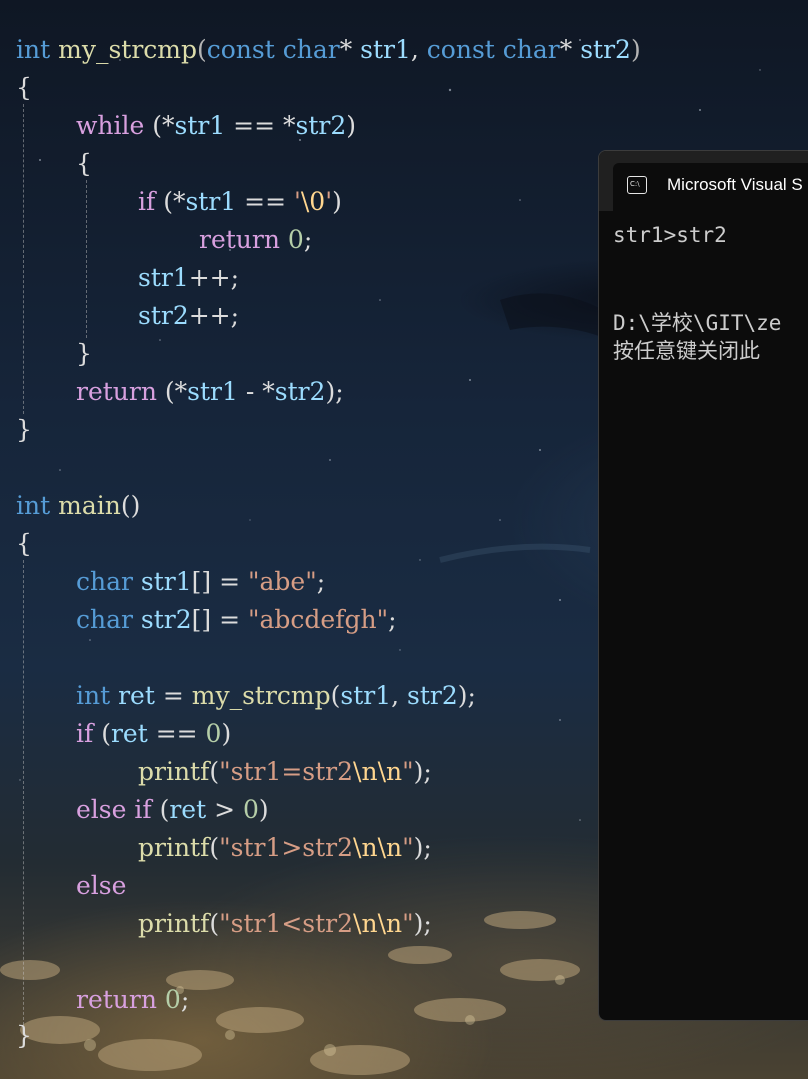  I want to click on code-line: str1++;, so click(189, 277).